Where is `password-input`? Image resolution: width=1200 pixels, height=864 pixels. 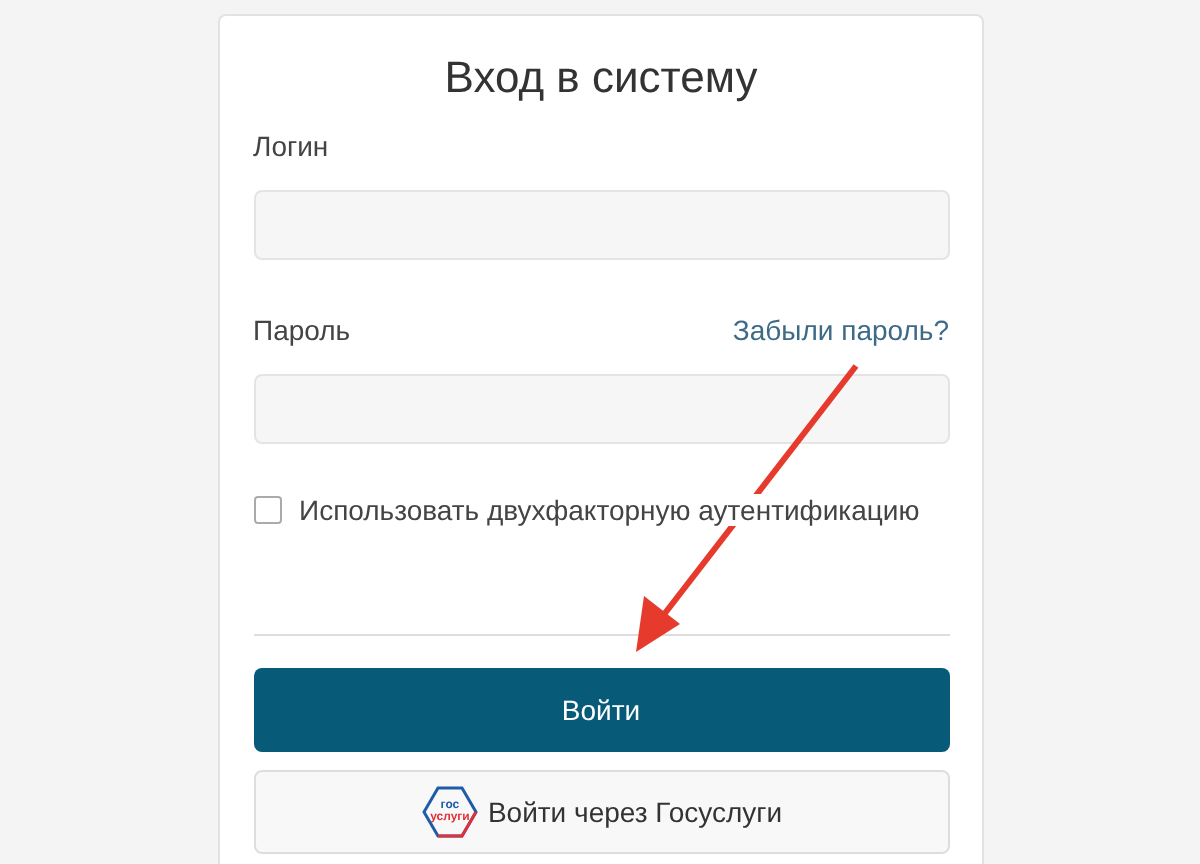 password-input is located at coordinates (601, 409).